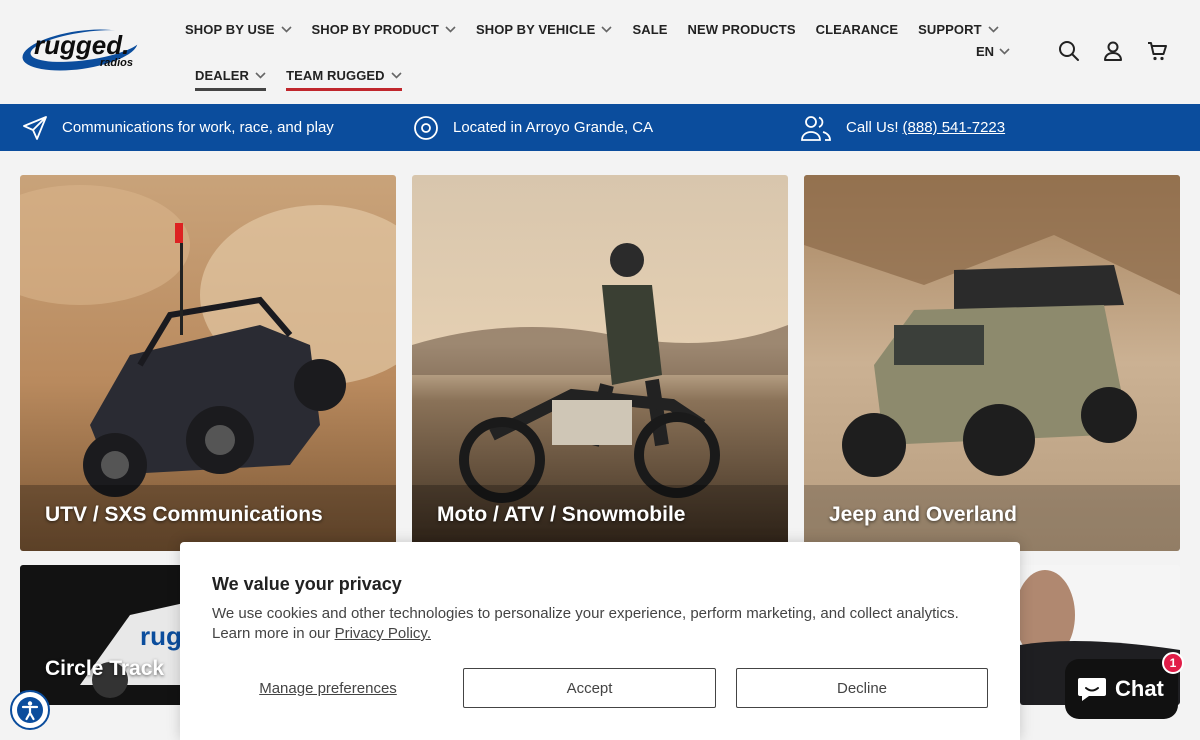 The image size is (1200, 740). What do you see at coordinates (307, 584) in the screenshot?
I see `cookie-title: We value your privacy` at bounding box center [307, 584].